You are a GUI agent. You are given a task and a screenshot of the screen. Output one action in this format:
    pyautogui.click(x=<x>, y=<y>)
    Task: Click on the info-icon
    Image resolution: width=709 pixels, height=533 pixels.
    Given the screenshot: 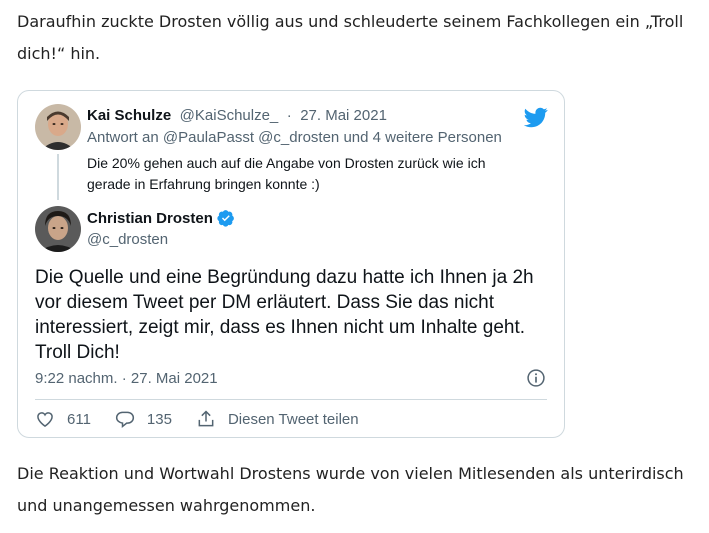 What is the action you would take?
    pyautogui.click(x=536, y=378)
    